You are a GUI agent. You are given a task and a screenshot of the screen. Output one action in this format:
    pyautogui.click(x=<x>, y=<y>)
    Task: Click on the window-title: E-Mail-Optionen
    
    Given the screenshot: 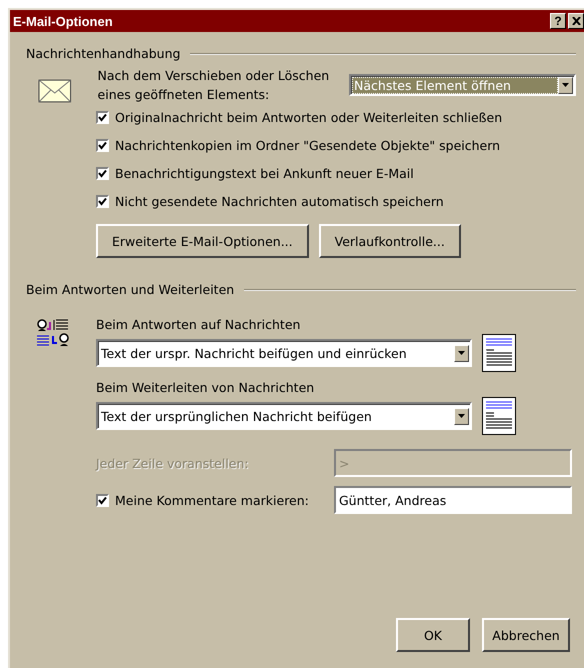 What is the action you would take?
    pyautogui.click(x=63, y=21)
    